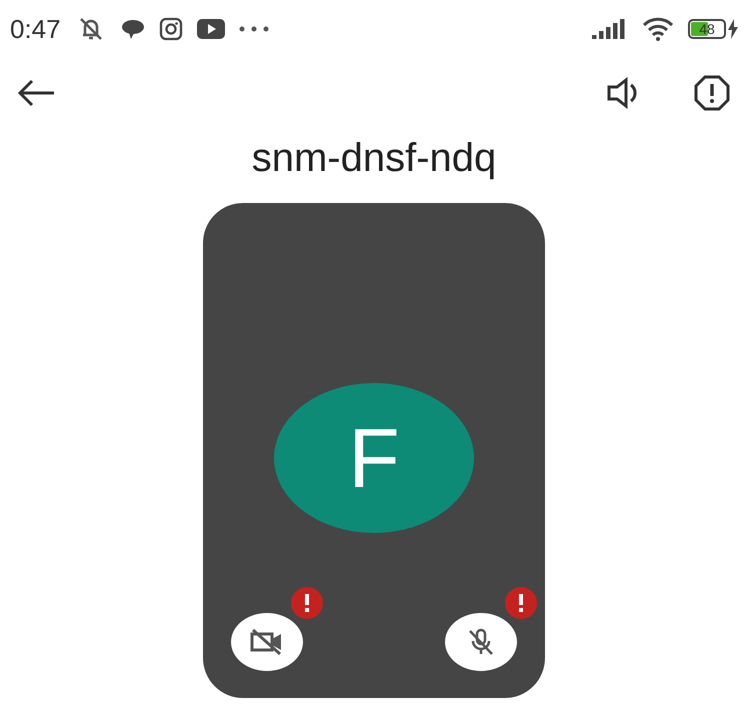 The height and width of the screenshot is (715, 748). What do you see at coordinates (170, 29) in the screenshot?
I see `camera-glyph-icon` at bounding box center [170, 29].